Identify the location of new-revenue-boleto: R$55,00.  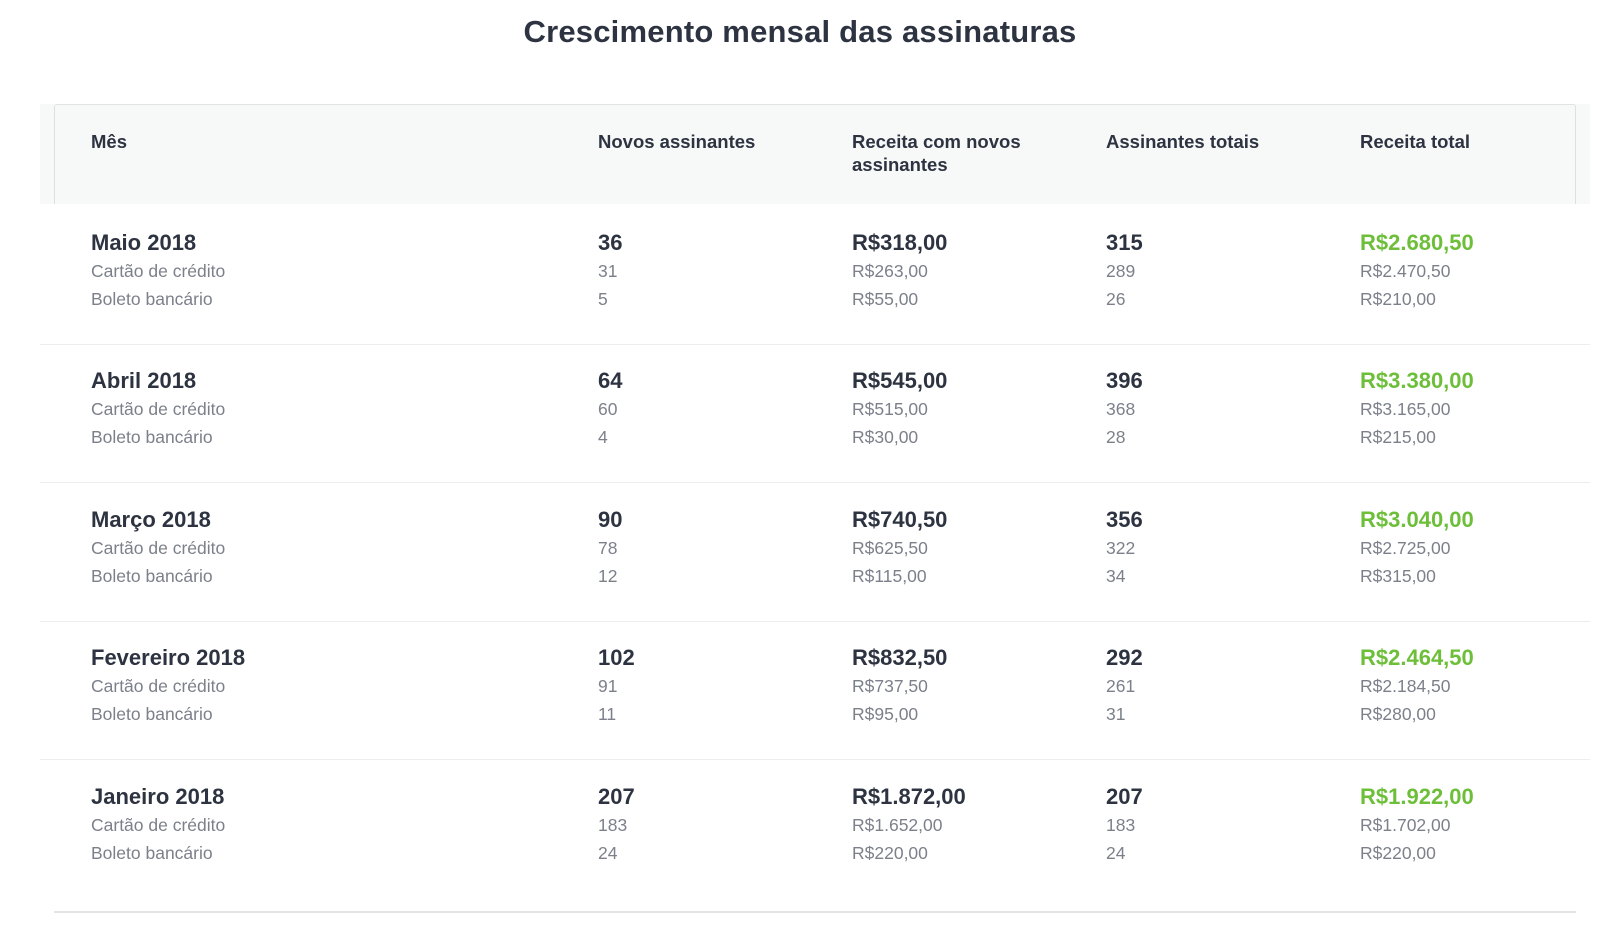
(885, 299).